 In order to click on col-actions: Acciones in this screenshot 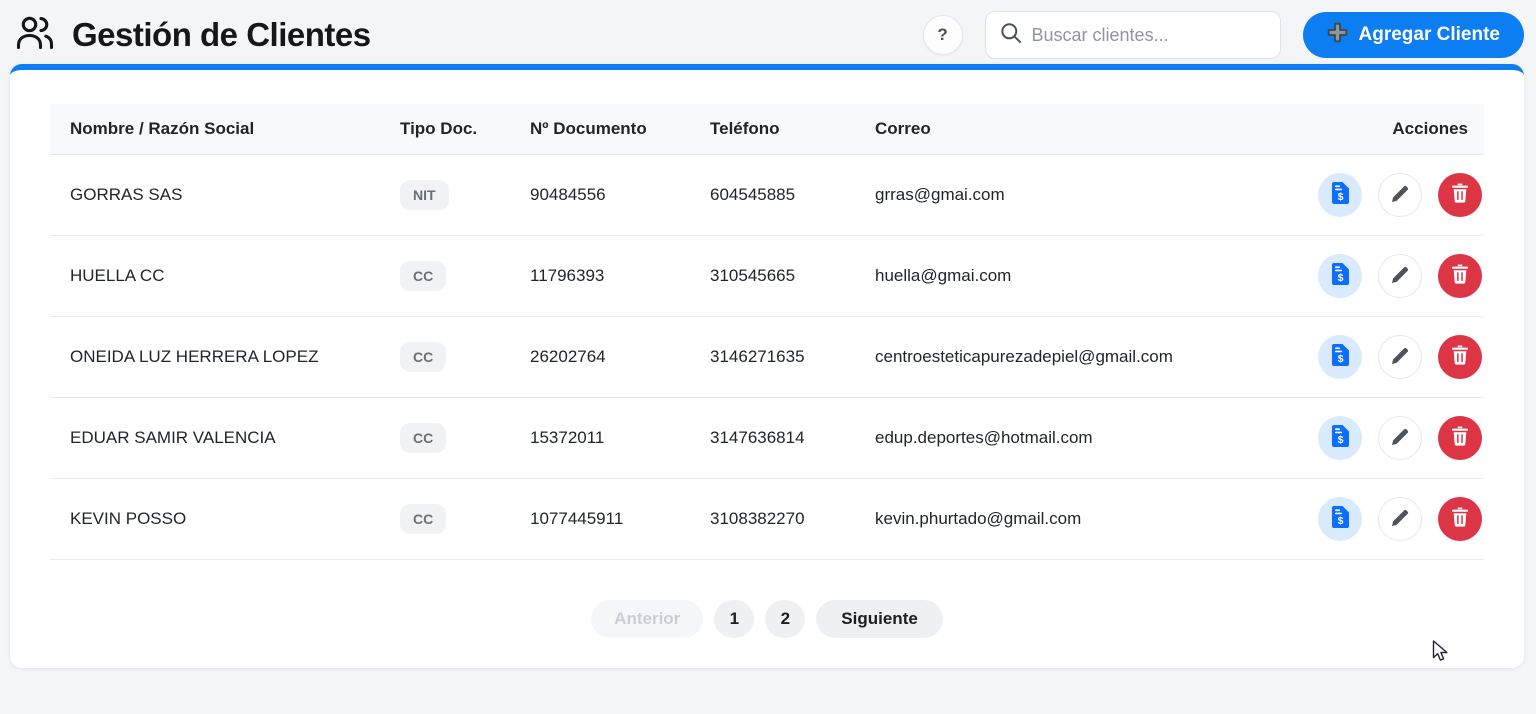, I will do `click(1379, 129)`.